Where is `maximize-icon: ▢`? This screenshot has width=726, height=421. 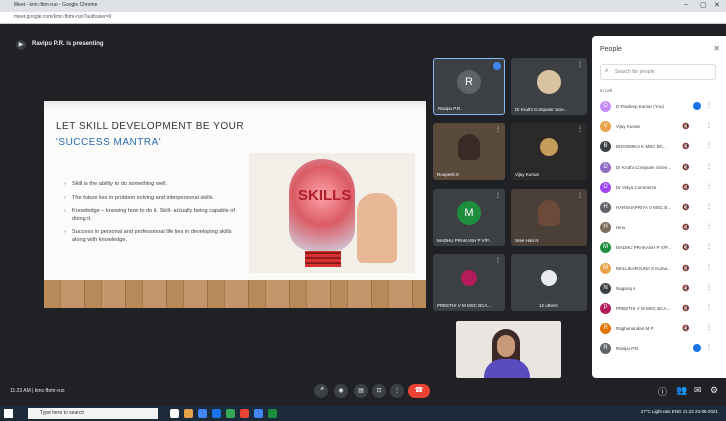
maximize-icon: ▢ is located at coordinates (703, 5).